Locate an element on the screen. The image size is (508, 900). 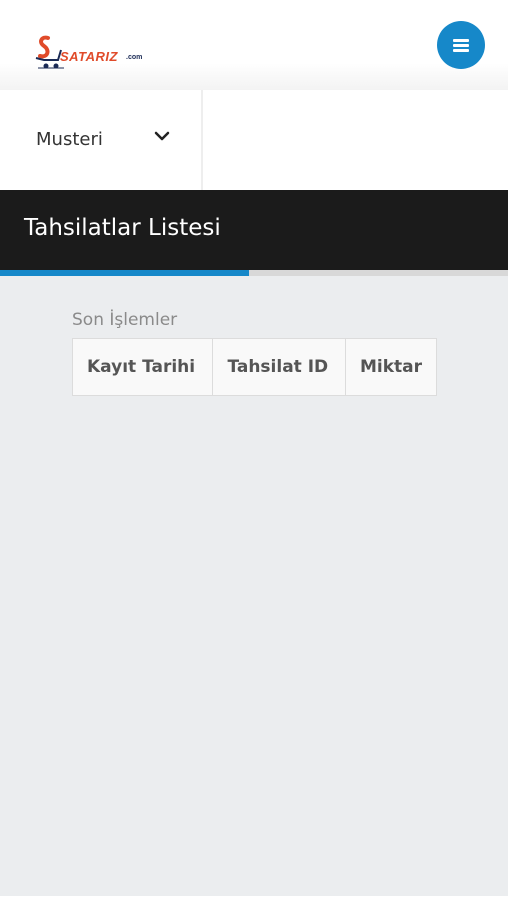
transactions-table: Kayıt Tarihi Tahsilat ID Miktar is located at coordinates (254, 367).